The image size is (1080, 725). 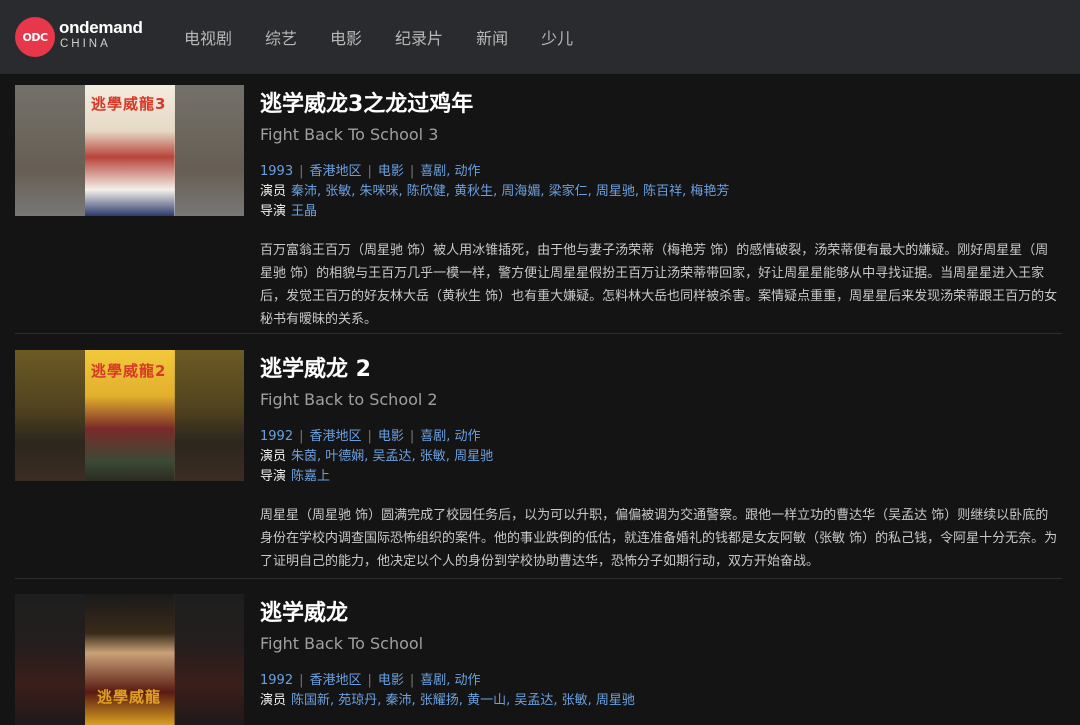 What do you see at coordinates (392, 456) in the screenshot?
I see `cast-links: 朱茵, 叶德娴, 吴孟达, 张敏, 周星驰` at bounding box center [392, 456].